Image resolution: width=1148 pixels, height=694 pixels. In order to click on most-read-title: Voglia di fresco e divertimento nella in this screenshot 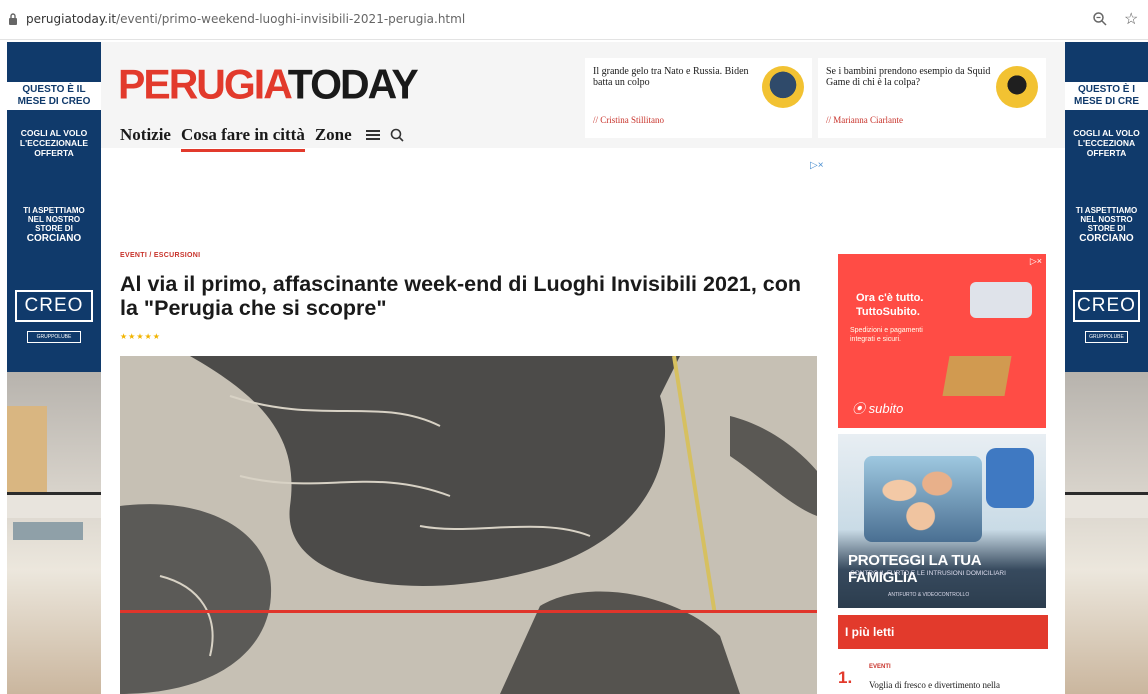, I will do `click(934, 685)`.